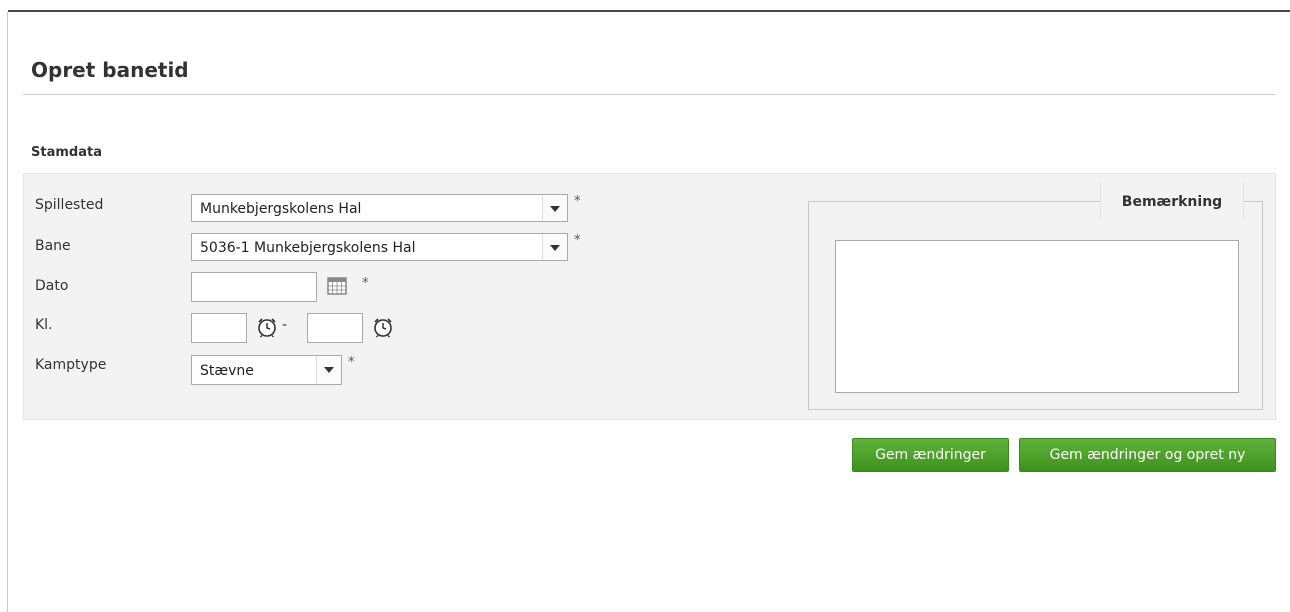 This screenshot has height=612, width=1290. I want to click on bane-dropdown-button, so click(554, 247).